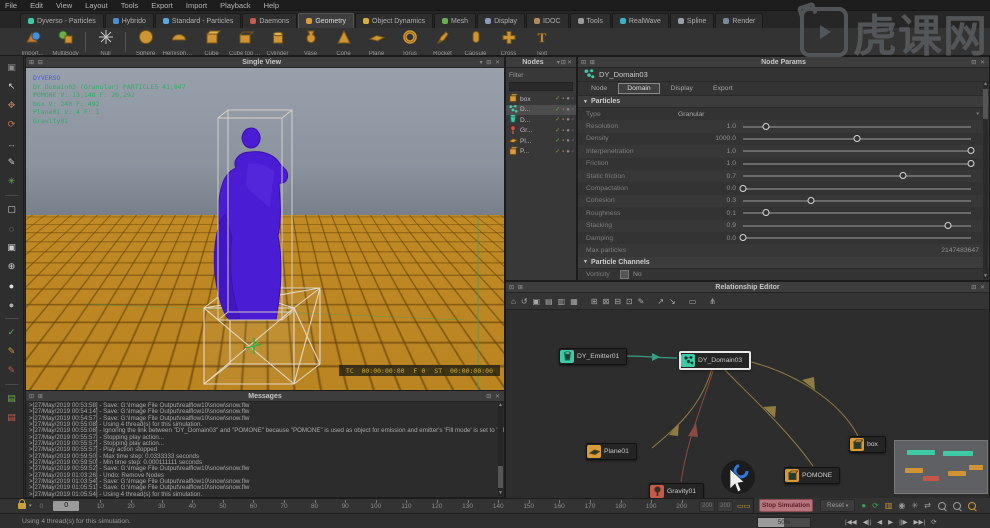 The height and width of the screenshot is (528, 990). I want to click on remove-group-icon: ▥, so click(562, 301).